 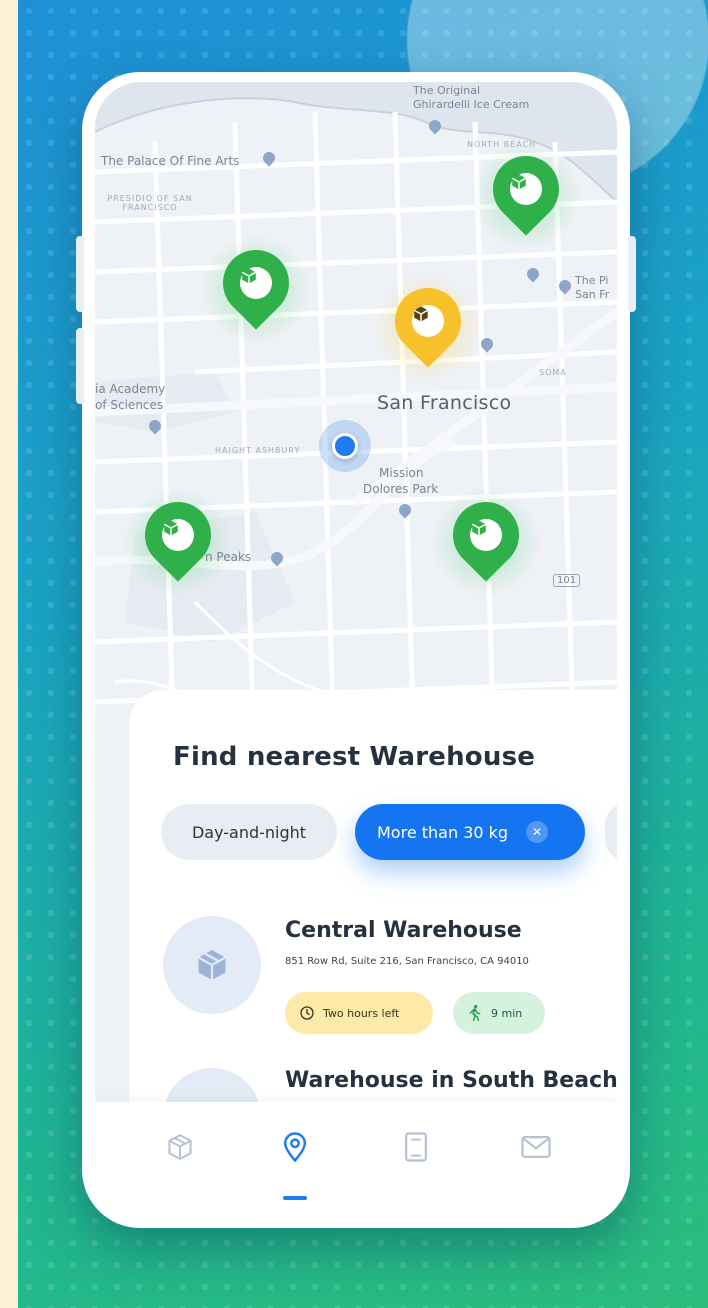 What do you see at coordinates (475, 1013) in the screenshot?
I see `walking-person-icon` at bounding box center [475, 1013].